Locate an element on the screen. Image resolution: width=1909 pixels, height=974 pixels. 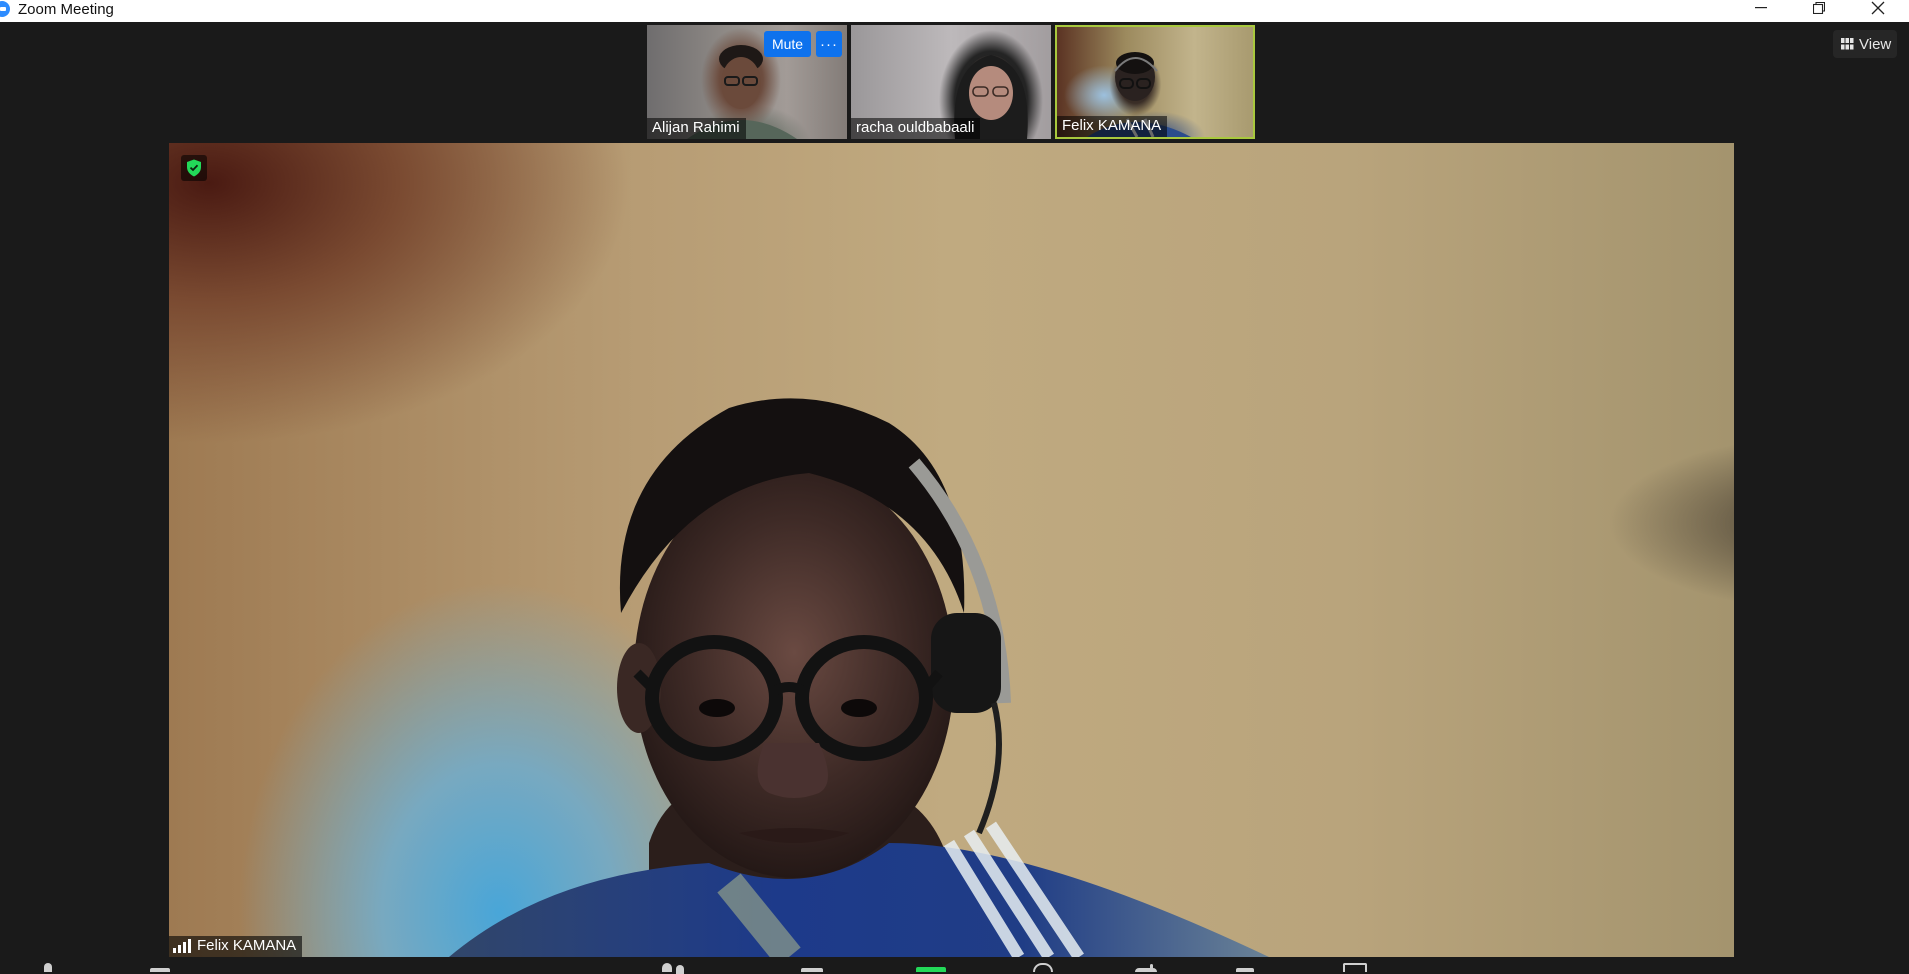
participant-tile: racha ouldbabaali is located at coordinates (951, 82).